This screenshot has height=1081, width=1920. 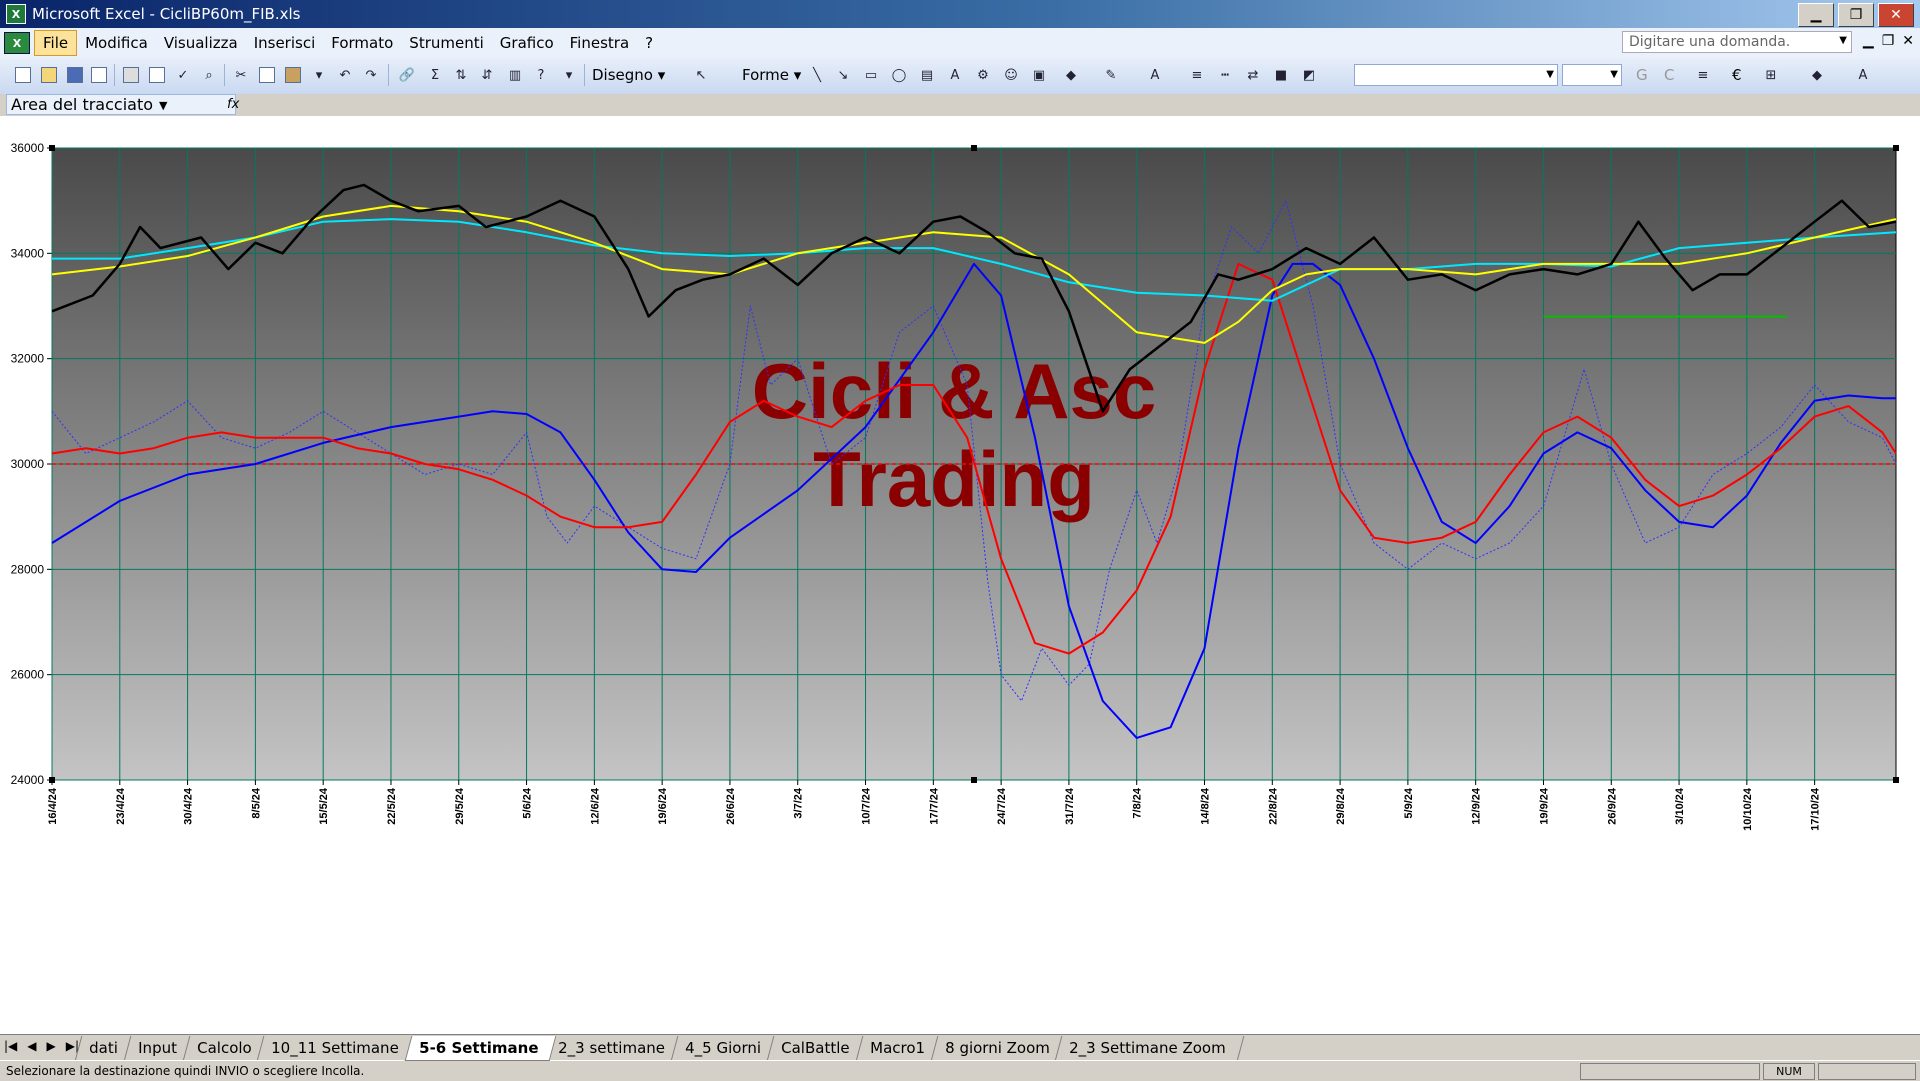 I want to click on format-object-icon: fx, so click(x=233, y=104).